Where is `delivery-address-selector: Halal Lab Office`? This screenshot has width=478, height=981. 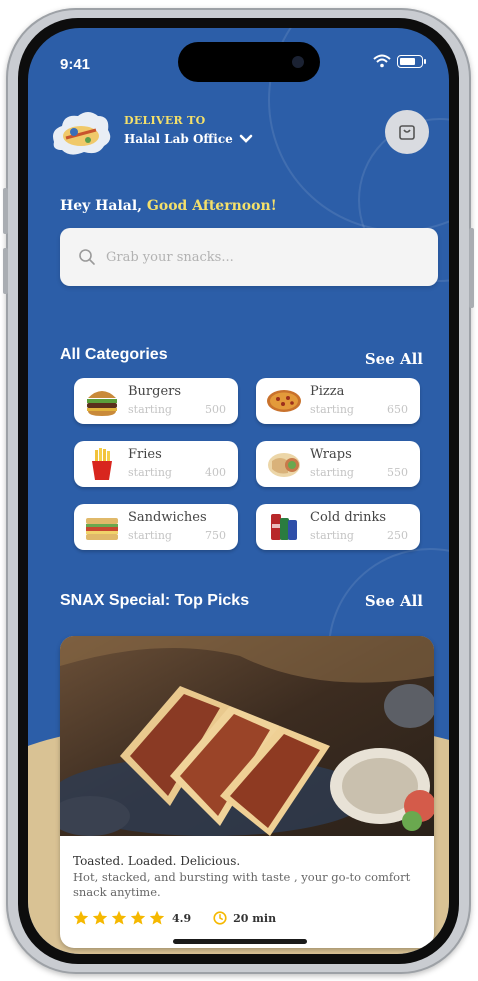 delivery-address-selector: Halal Lab Office is located at coordinates (188, 139).